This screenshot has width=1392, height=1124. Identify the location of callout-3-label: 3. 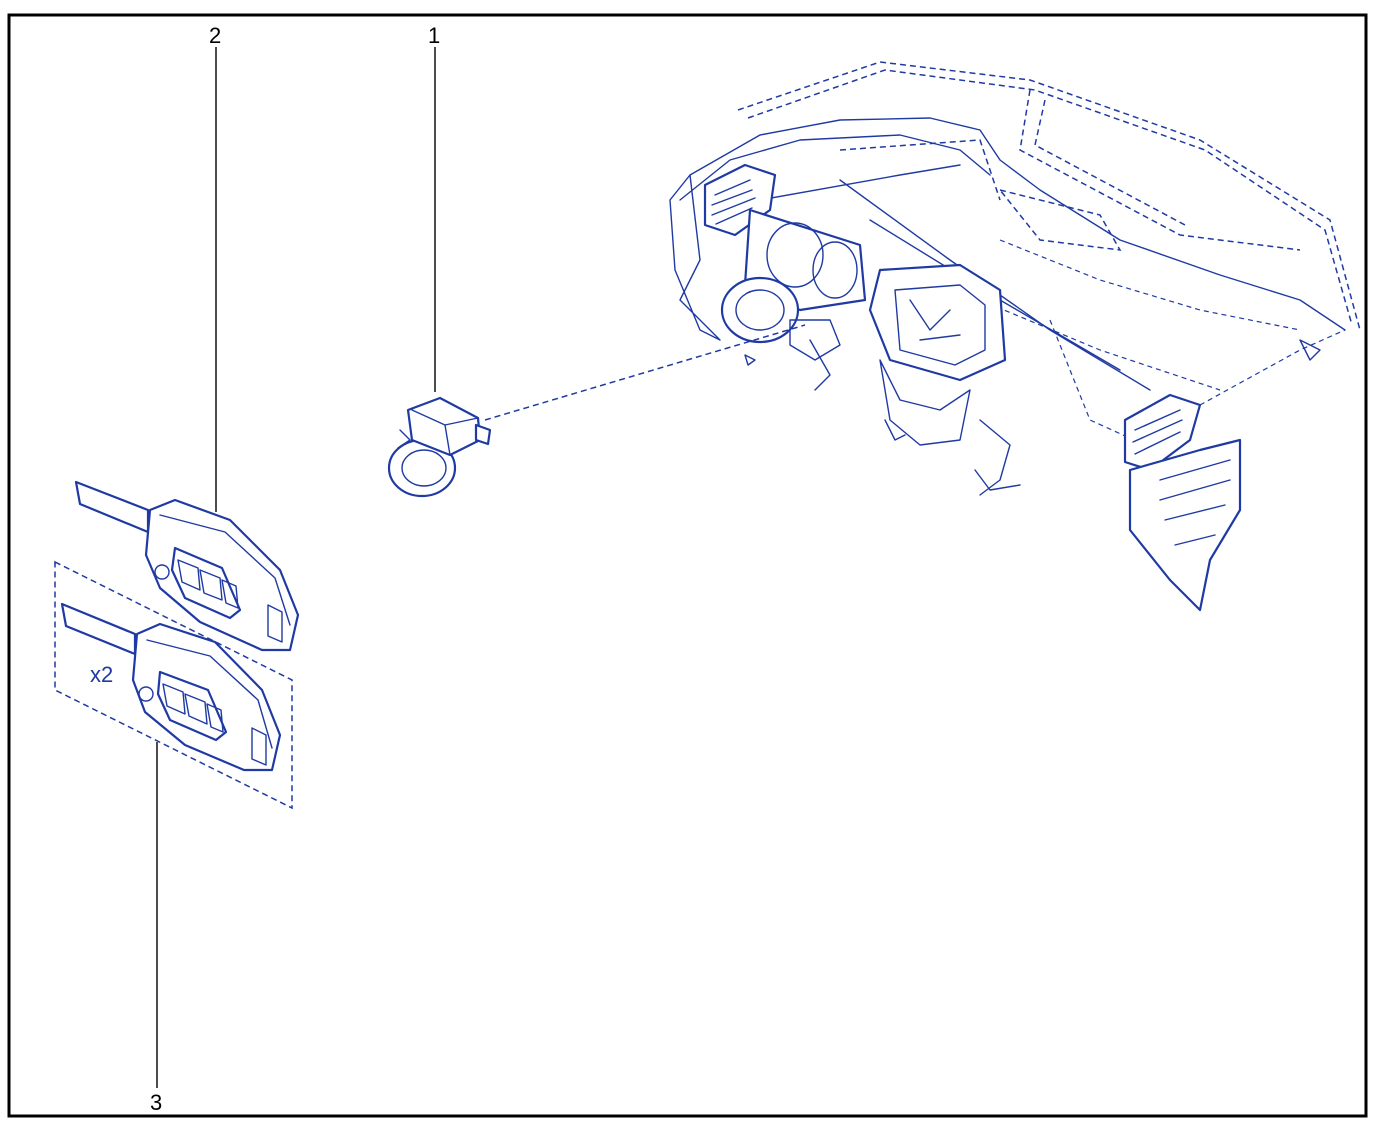
(156, 1102).